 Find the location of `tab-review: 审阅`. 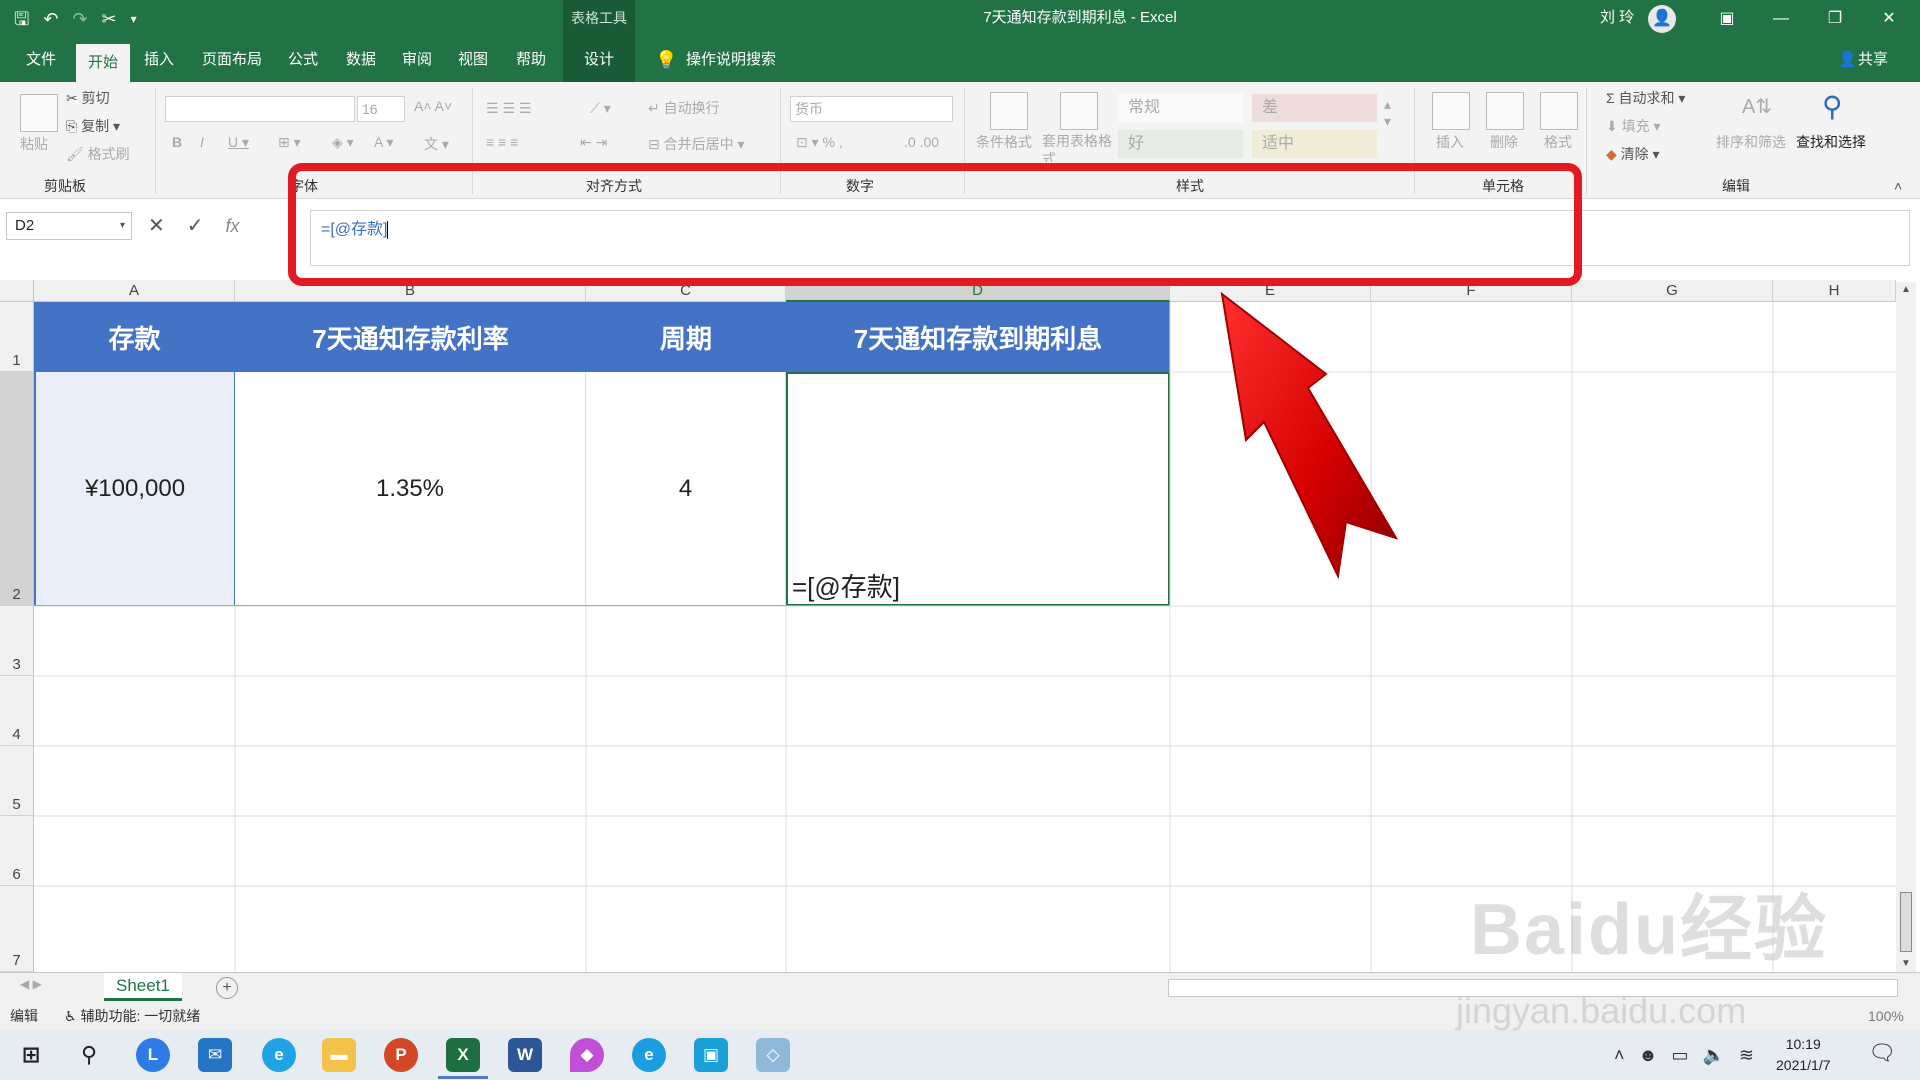

tab-review: 审阅 is located at coordinates (417, 60).